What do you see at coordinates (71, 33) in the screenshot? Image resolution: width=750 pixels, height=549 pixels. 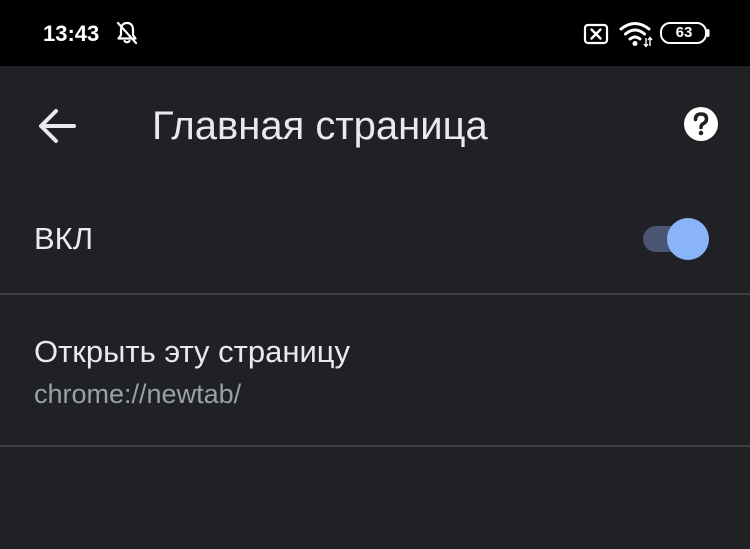 I see `status-time: 13:43` at bounding box center [71, 33].